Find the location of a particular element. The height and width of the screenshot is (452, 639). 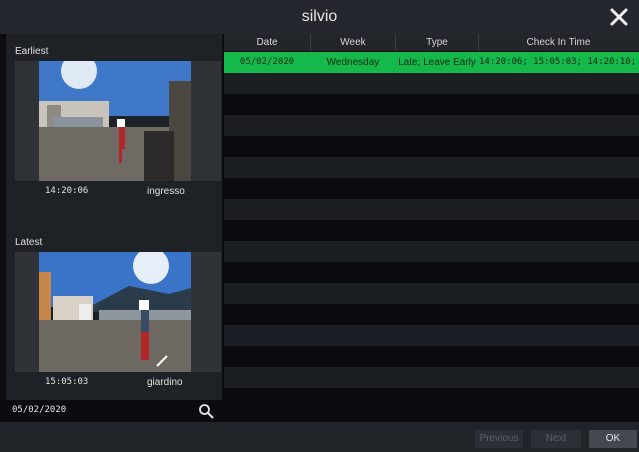

earliest-snapshot-image is located at coordinates (115, 121).